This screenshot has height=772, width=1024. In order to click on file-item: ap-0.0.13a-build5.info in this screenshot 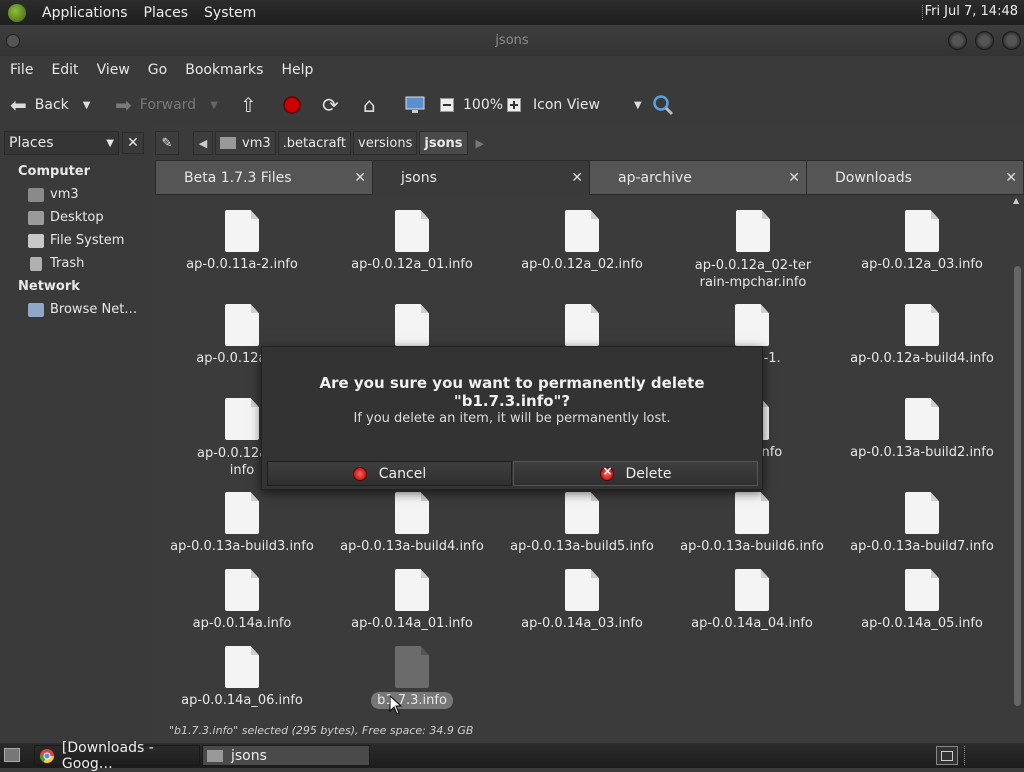, I will do `click(582, 523)`.